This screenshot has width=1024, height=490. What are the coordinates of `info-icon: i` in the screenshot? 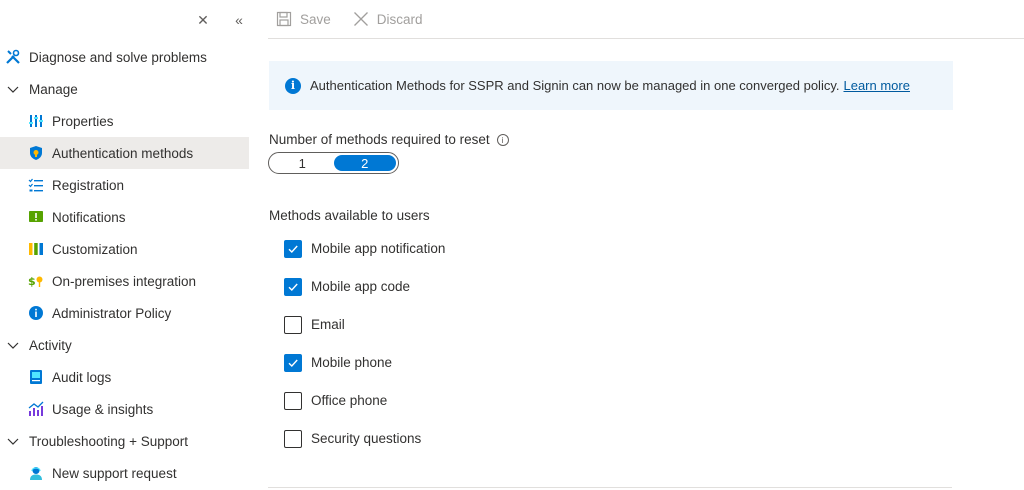 It's located at (293, 85).